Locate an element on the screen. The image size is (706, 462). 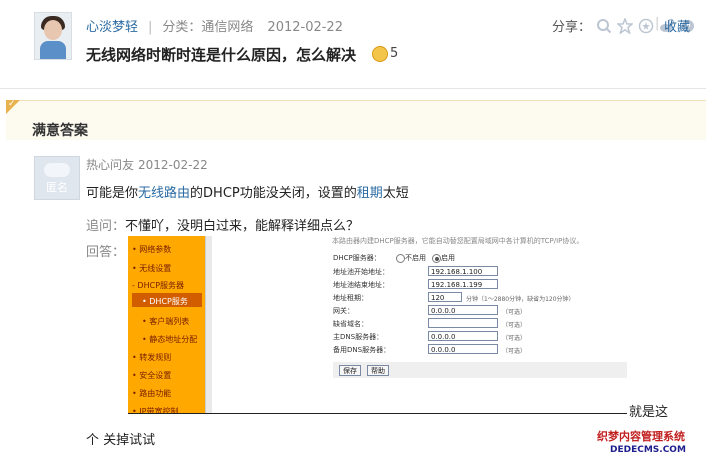
lease-field: 120 is located at coordinates (445, 297).